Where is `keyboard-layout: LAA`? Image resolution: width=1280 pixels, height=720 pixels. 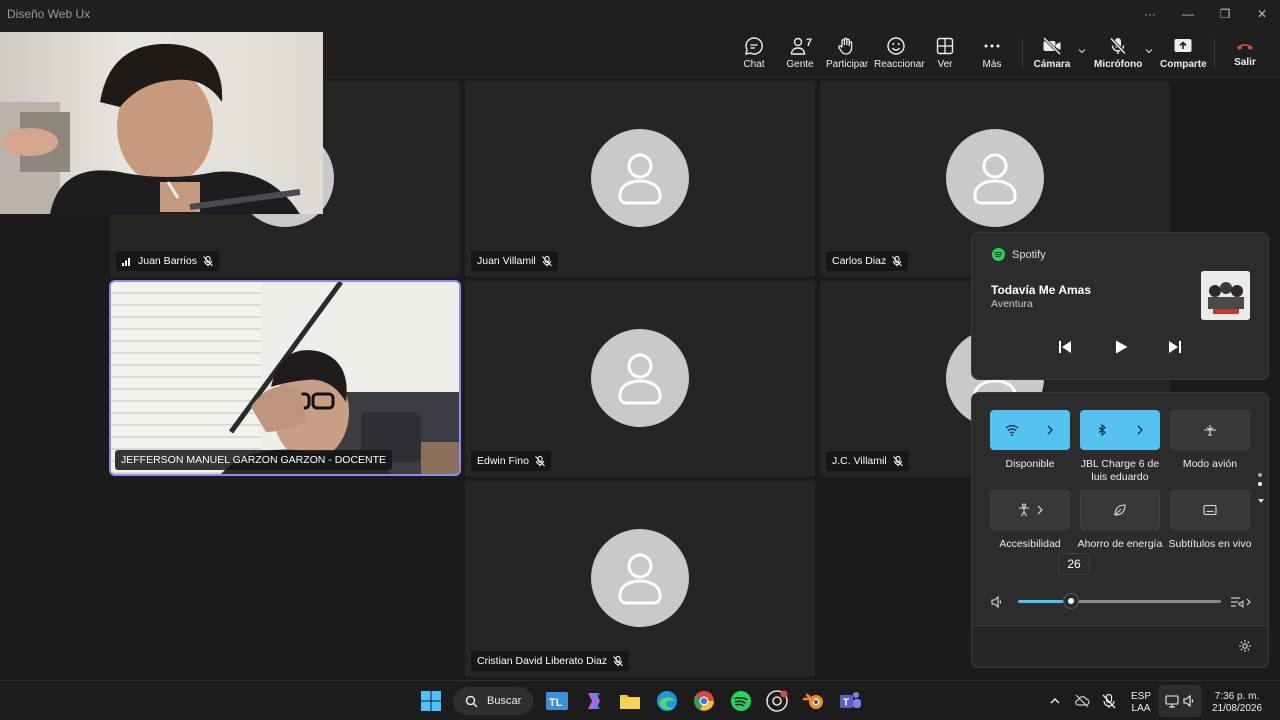 keyboard-layout: LAA is located at coordinates (1141, 708).